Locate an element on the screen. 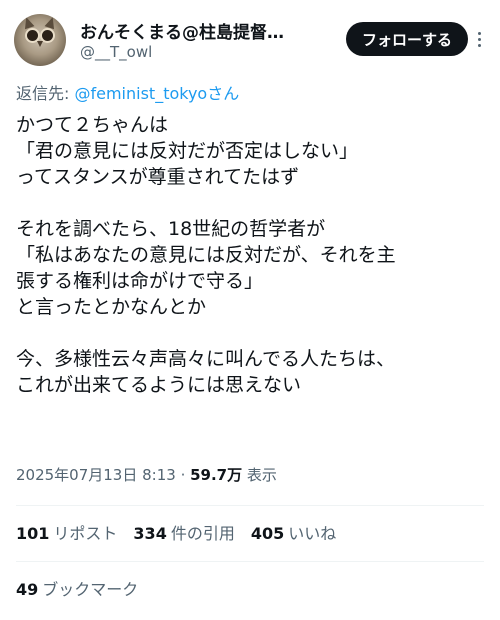 This screenshot has width=500, height=620. reply-to-line: 返信先: @feminist_tokyoさん is located at coordinates (127, 92).